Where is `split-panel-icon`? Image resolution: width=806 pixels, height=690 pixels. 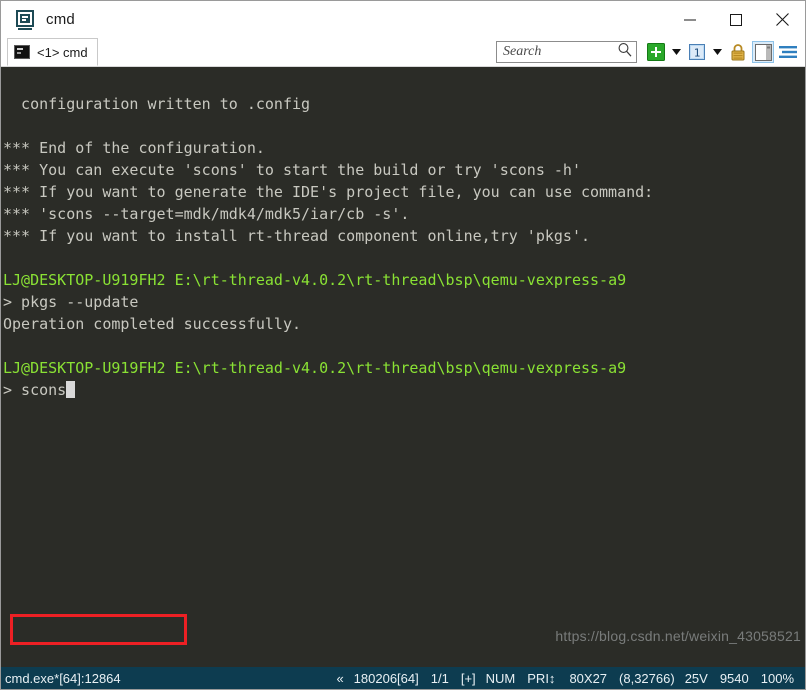
split-panel-icon is located at coordinates (763, 52).